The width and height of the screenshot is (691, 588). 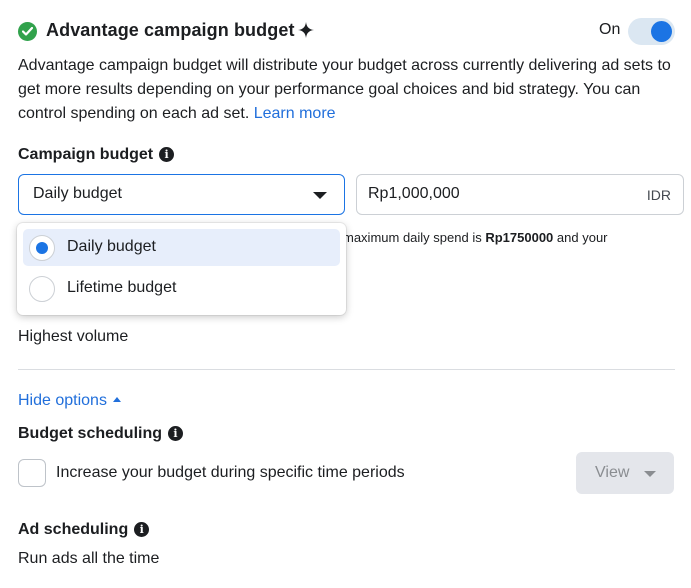 I want to click on budget-amount-input: Rp1,000,000 IDR, so click(x=520, y=194).